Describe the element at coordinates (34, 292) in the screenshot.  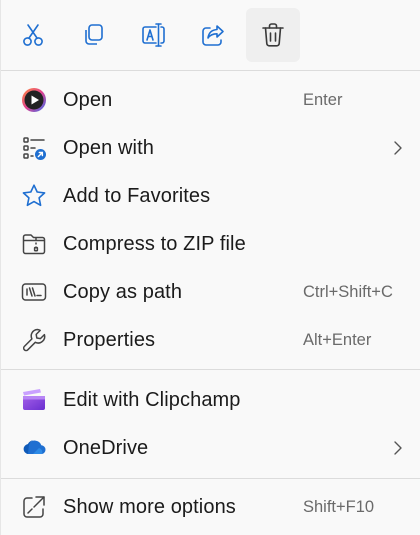
I see `copy-path-icon` at that location.